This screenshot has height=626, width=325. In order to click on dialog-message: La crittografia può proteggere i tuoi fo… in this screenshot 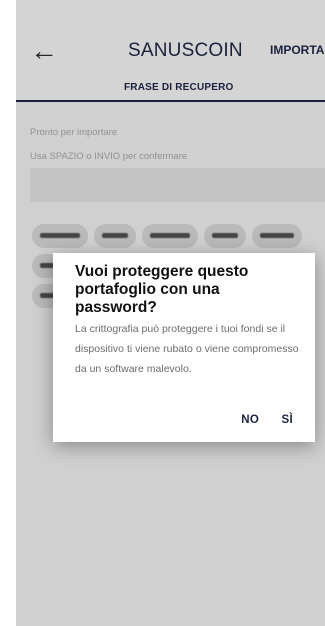, I will do `click(187, 349)`.